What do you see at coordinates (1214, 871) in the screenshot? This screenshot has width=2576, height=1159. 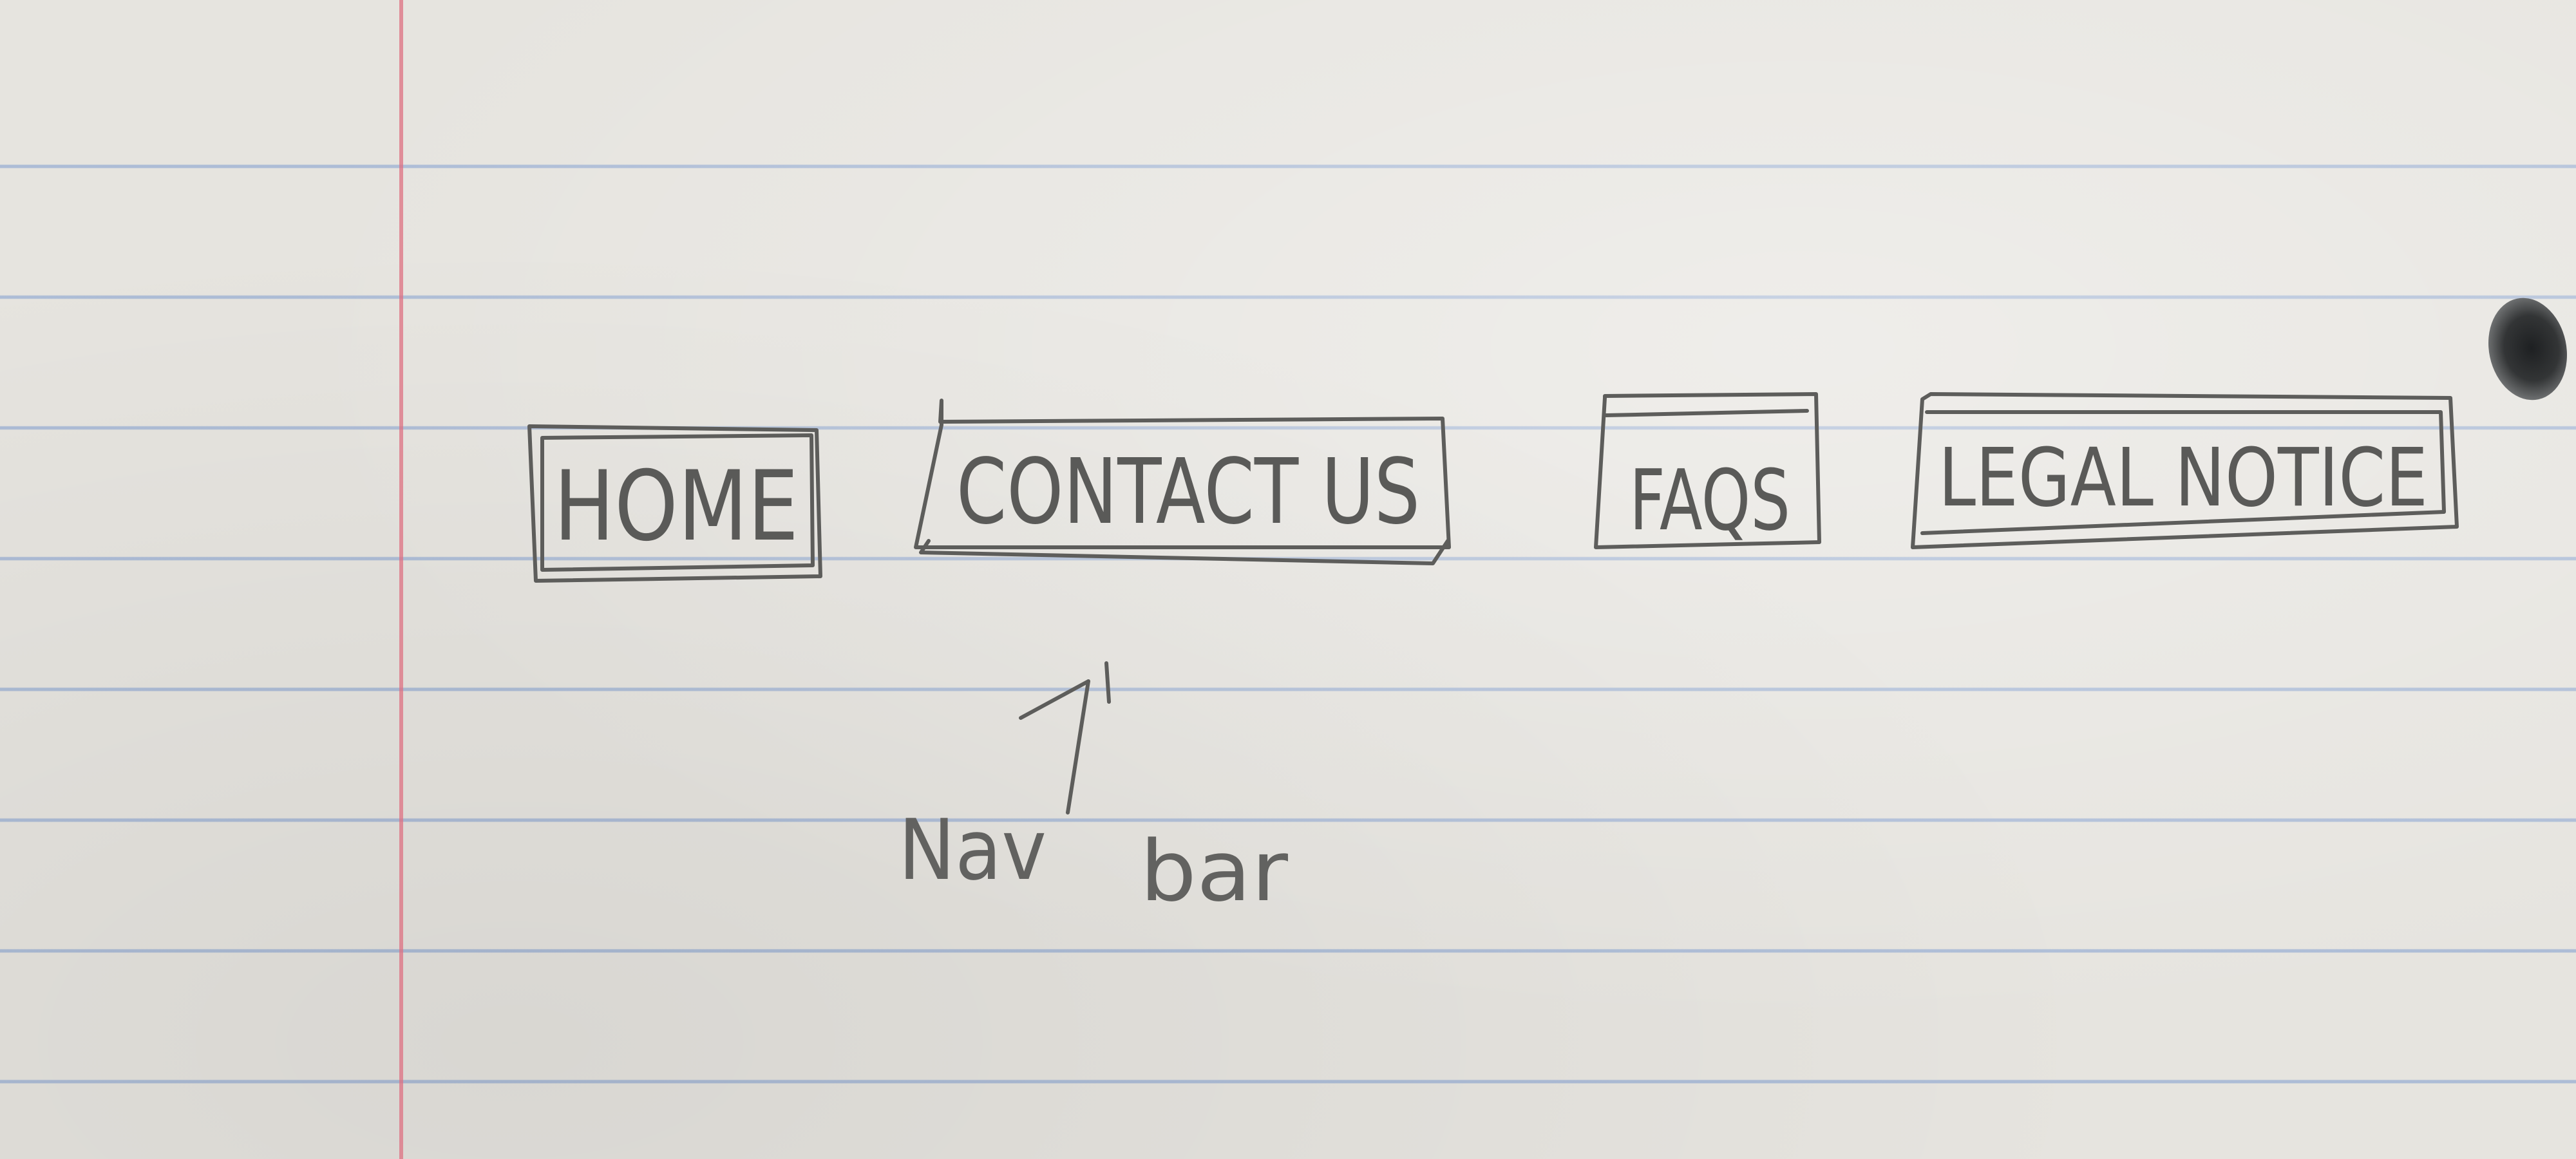 I see `annotation-text-bar: bar` at bounding box center [1214, 871].